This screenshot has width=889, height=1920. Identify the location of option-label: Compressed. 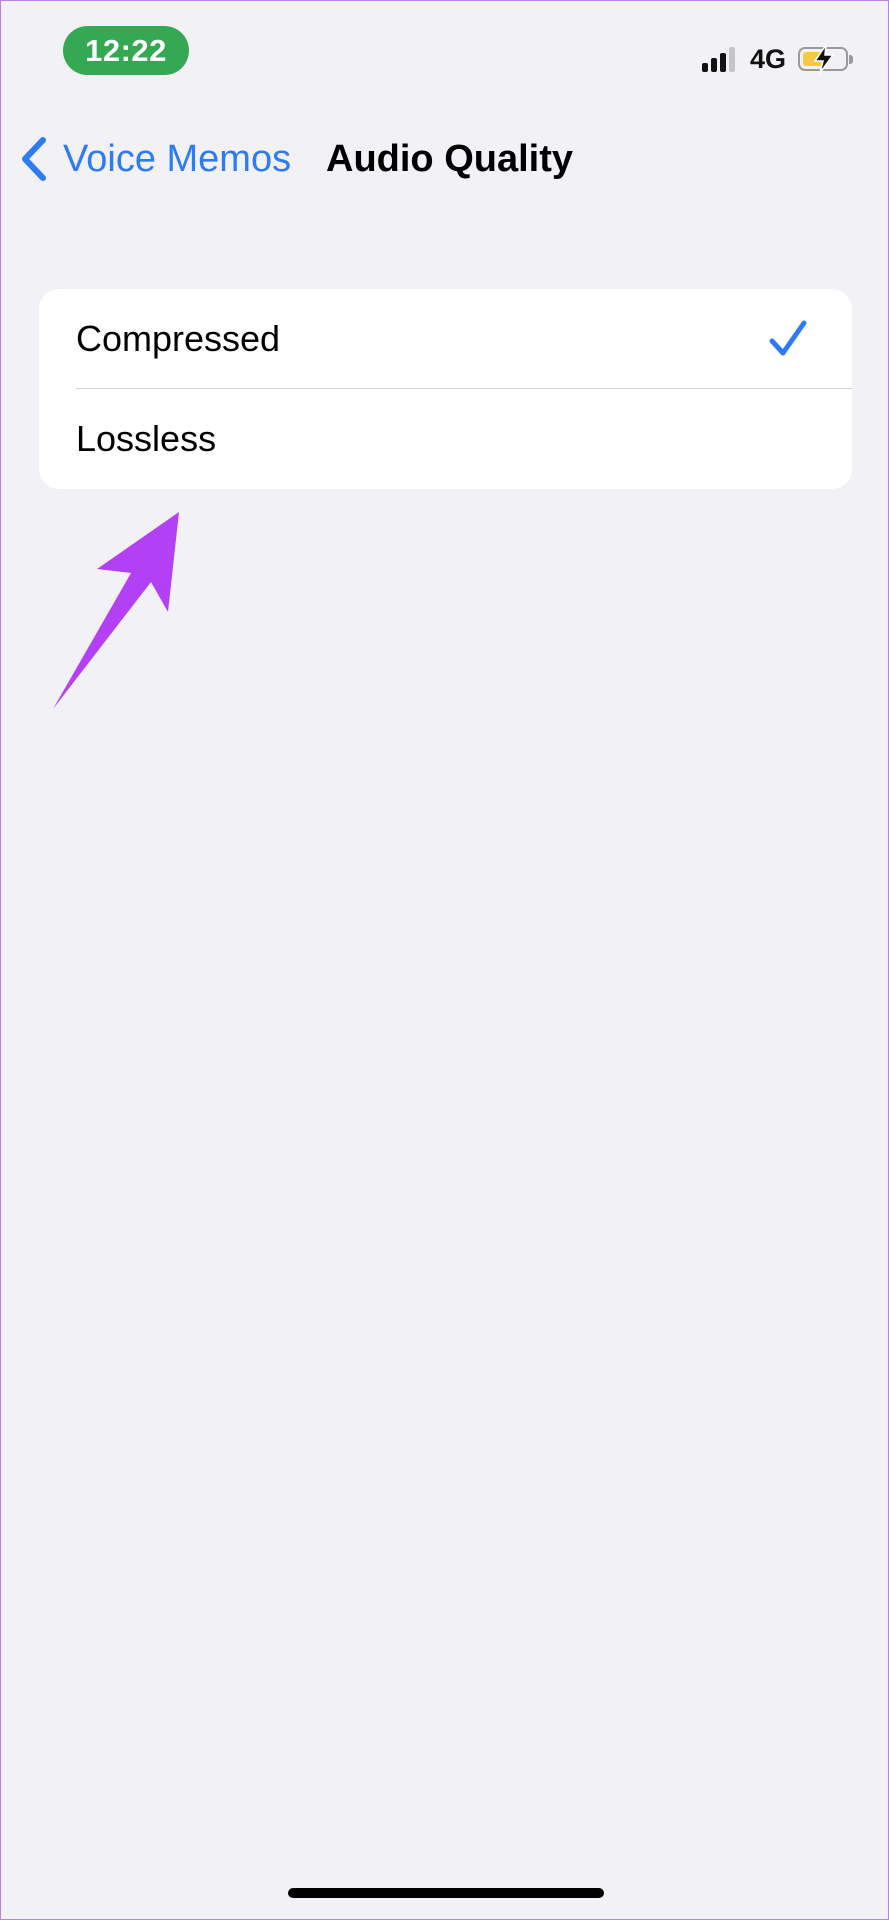
(178, 338).